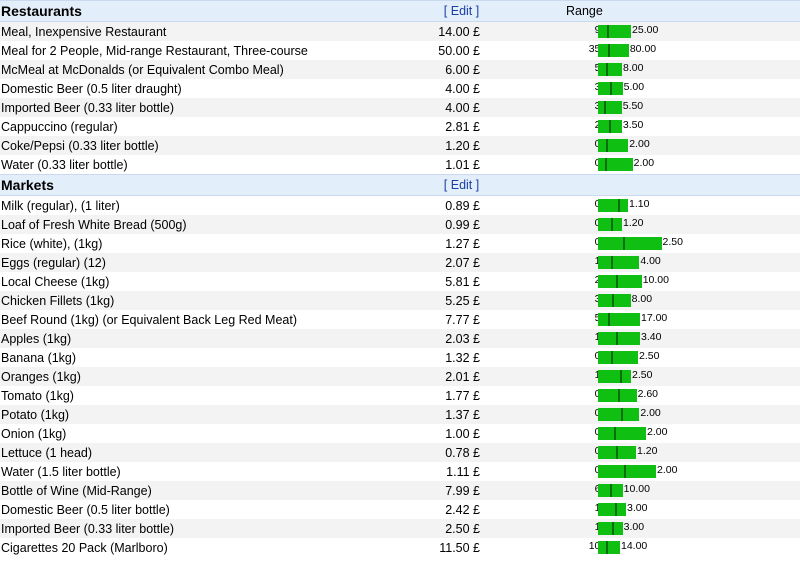  What do you see at coordinates (461, 11) in the screenshot?
I see `edit-link-restaurants: [ Edit ]` at bounding box center [461, 11].